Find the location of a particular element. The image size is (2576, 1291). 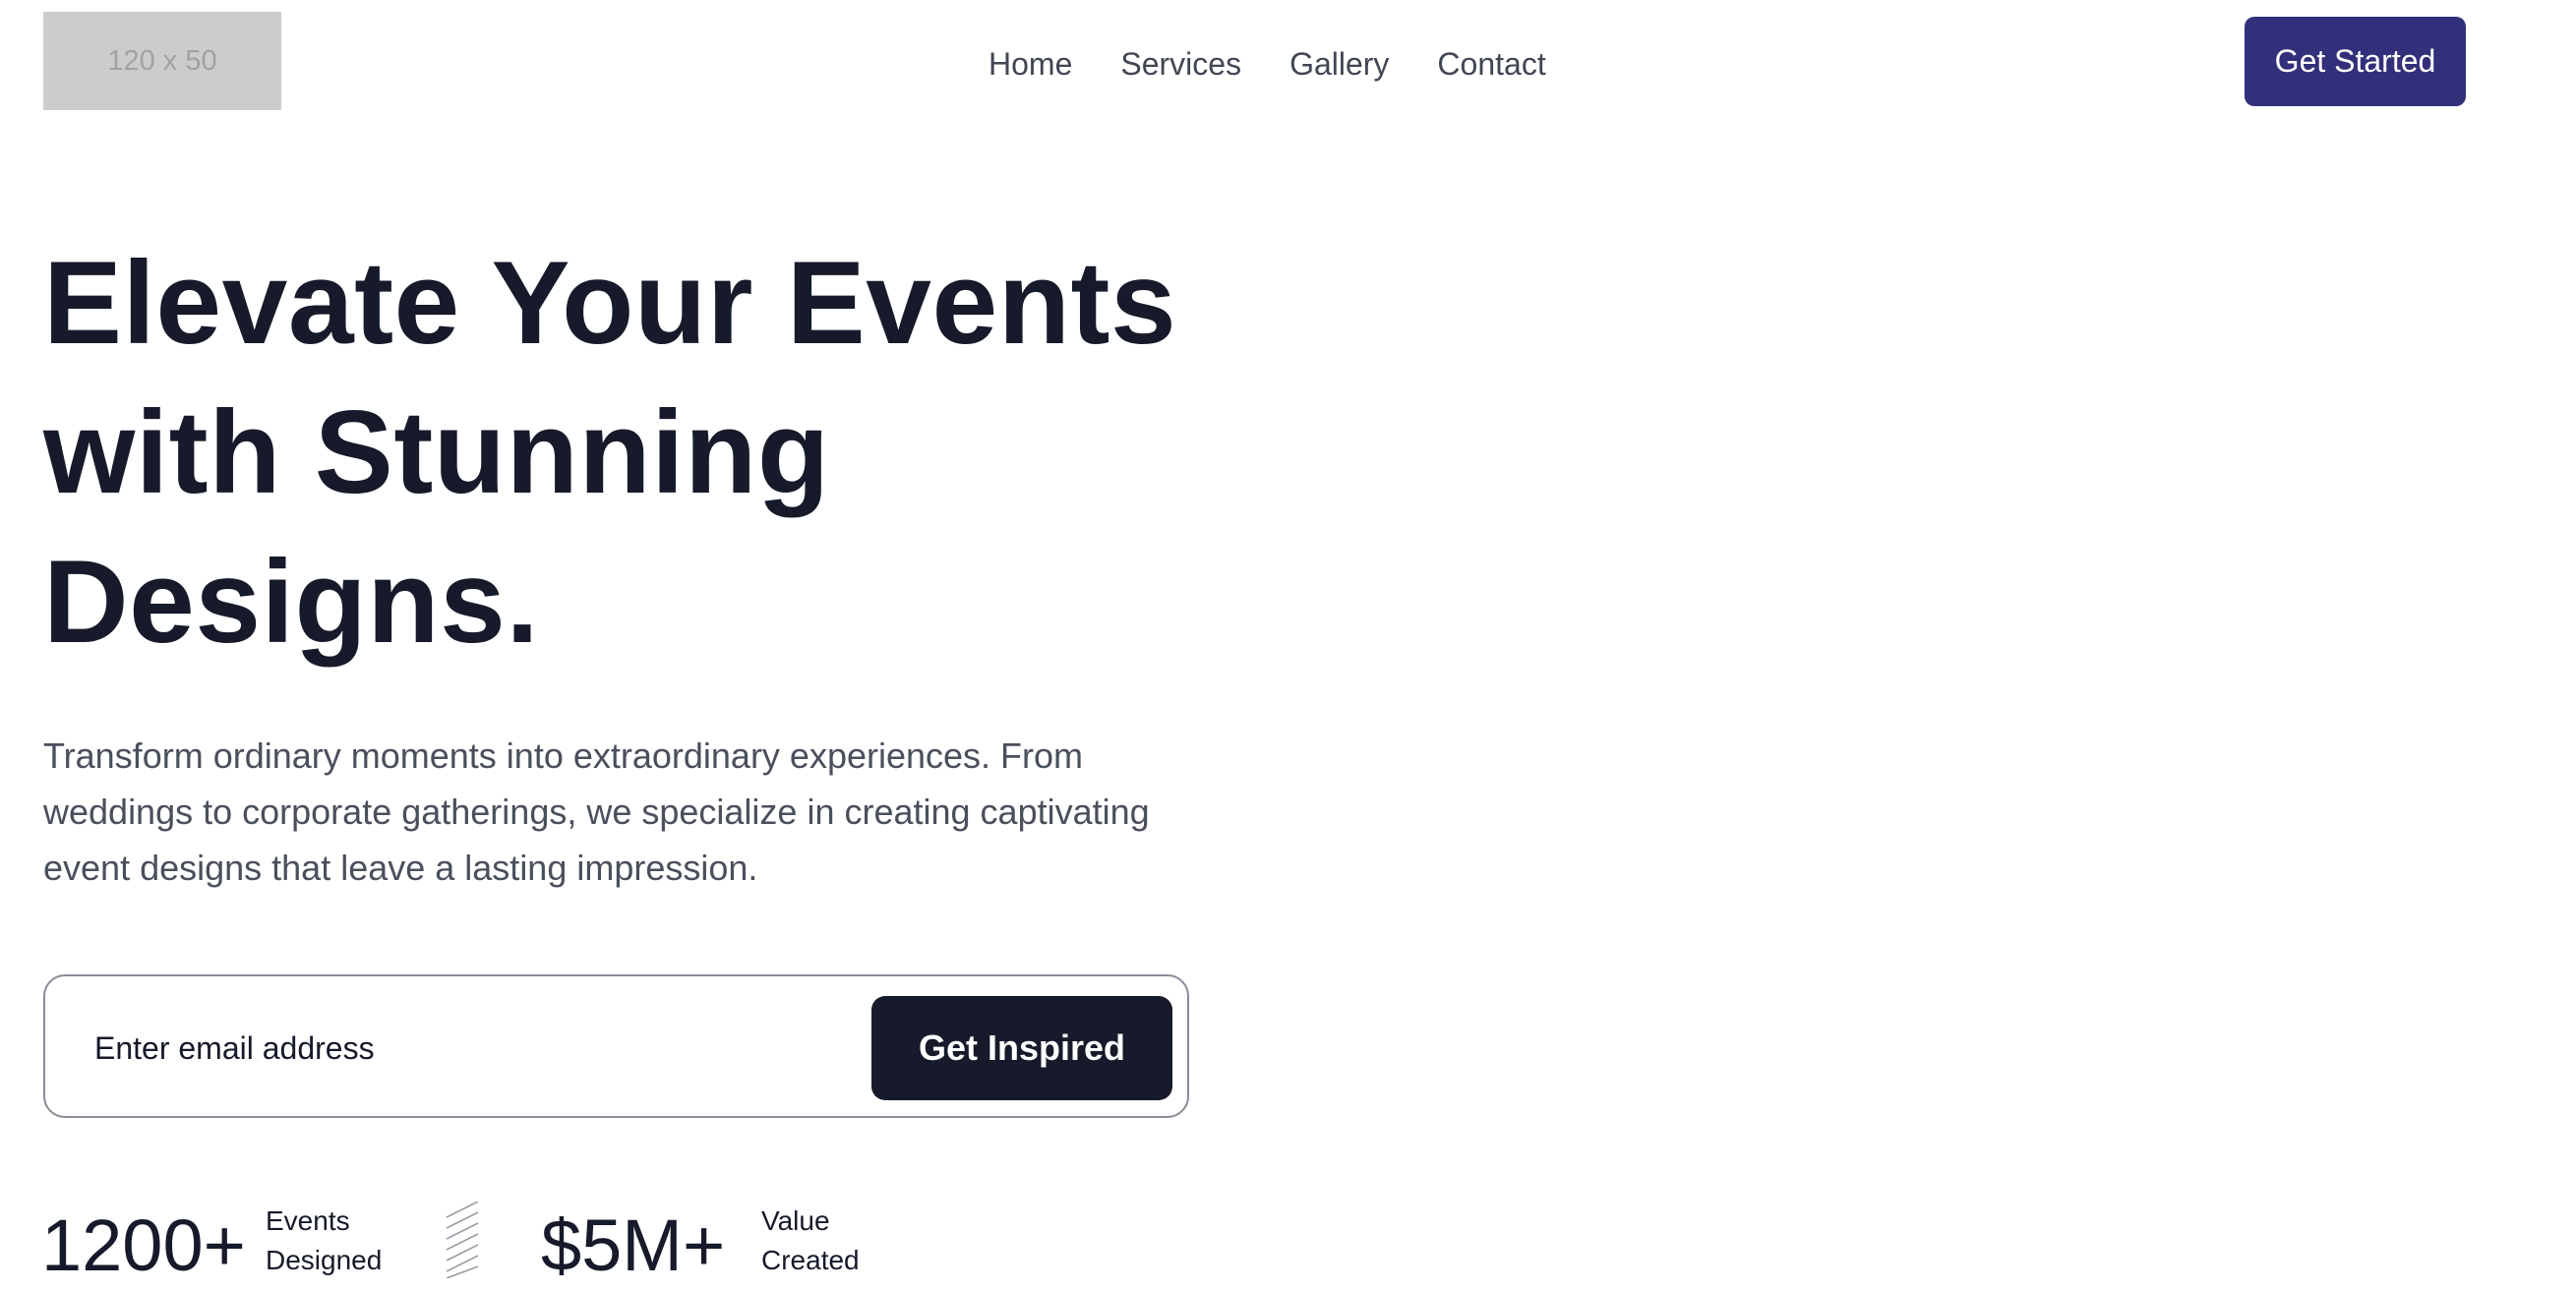

stat-events-label-line-1: Events is located at coordinates (308, 1220).